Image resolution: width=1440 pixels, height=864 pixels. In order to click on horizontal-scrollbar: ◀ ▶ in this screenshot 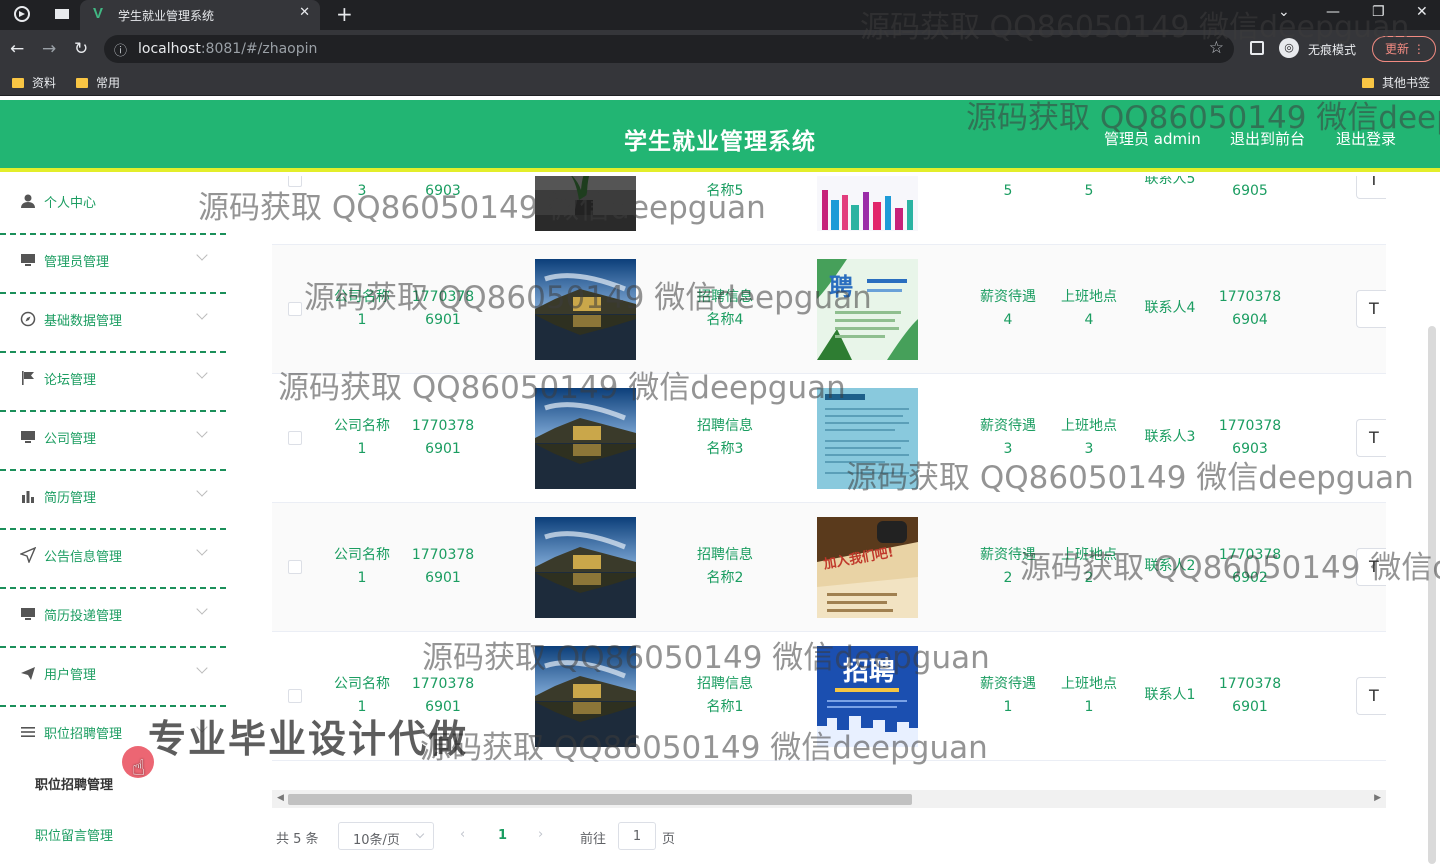, I will do `click(829, 799)`.